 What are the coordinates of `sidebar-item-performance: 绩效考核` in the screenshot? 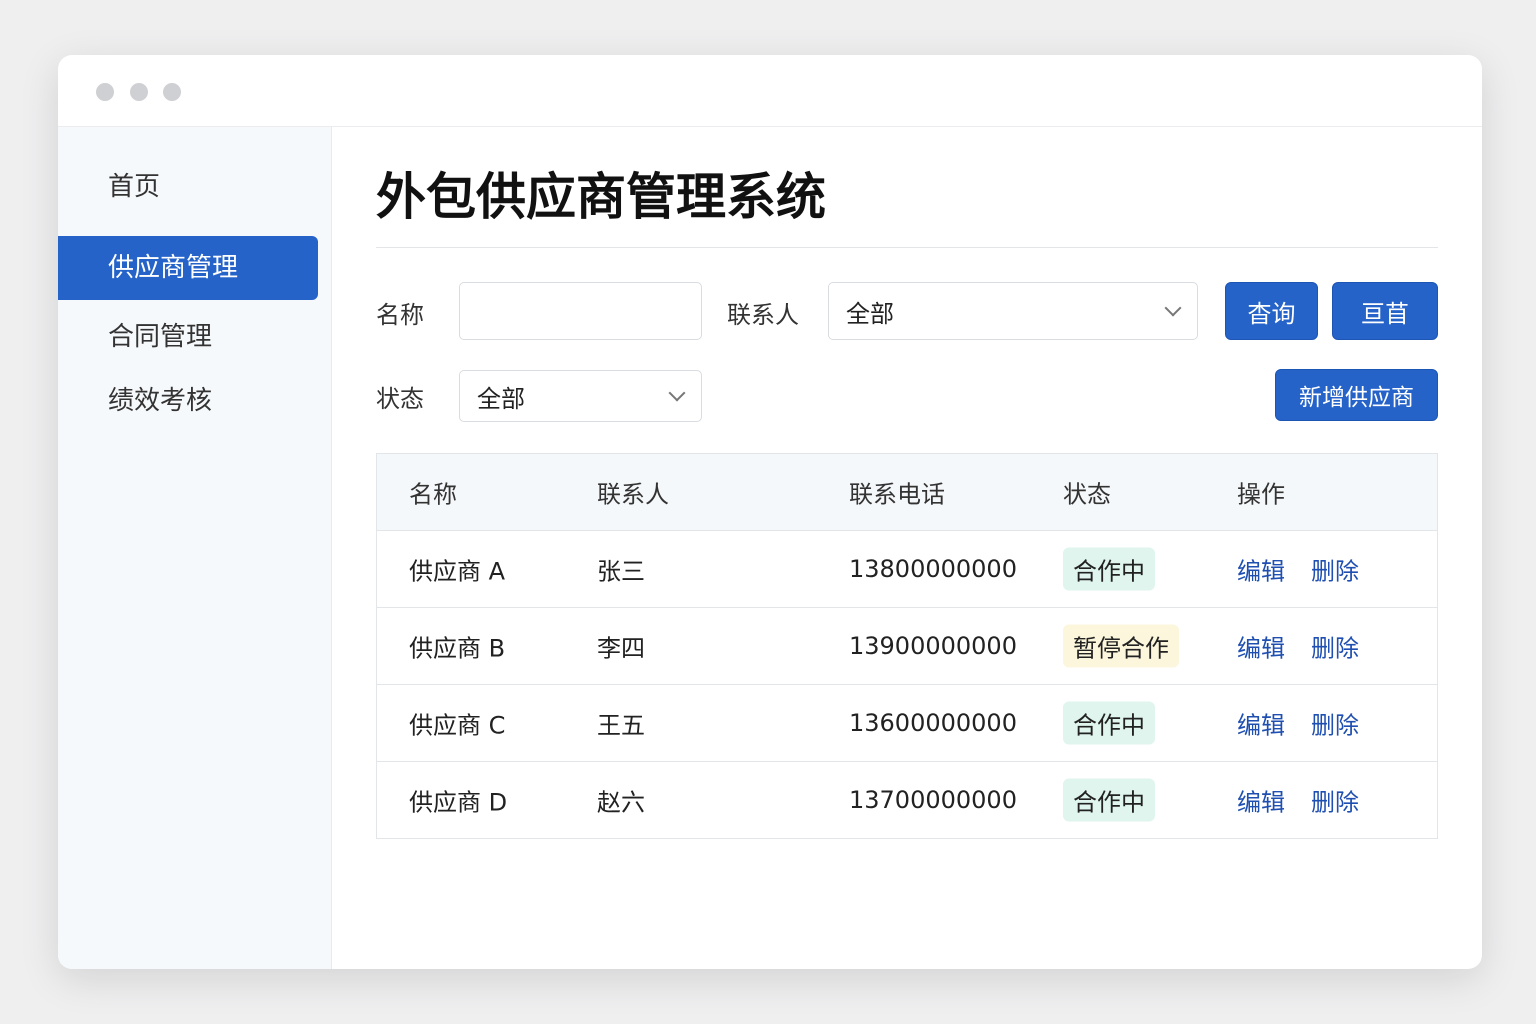 It's located at (188, 401).